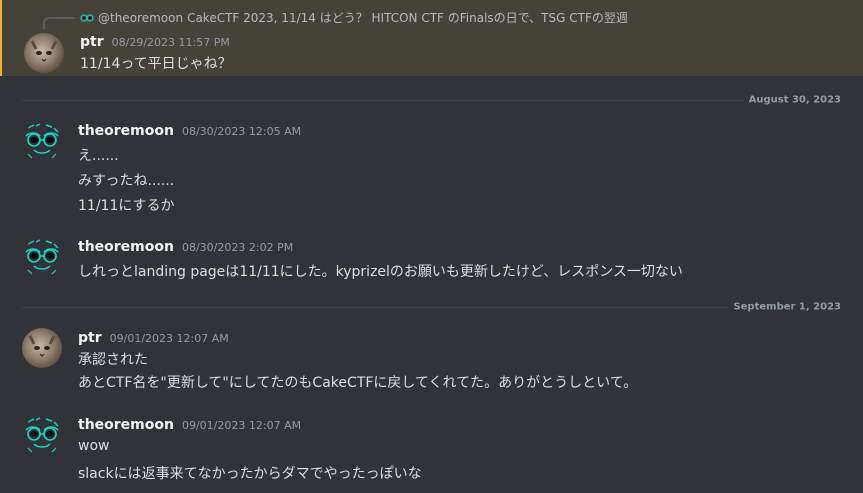  What do you see at coordinates (156, 64) in the screenshot?
I see `message-text: 11/14って平日じゃね？` at bounding box center [156, 64].